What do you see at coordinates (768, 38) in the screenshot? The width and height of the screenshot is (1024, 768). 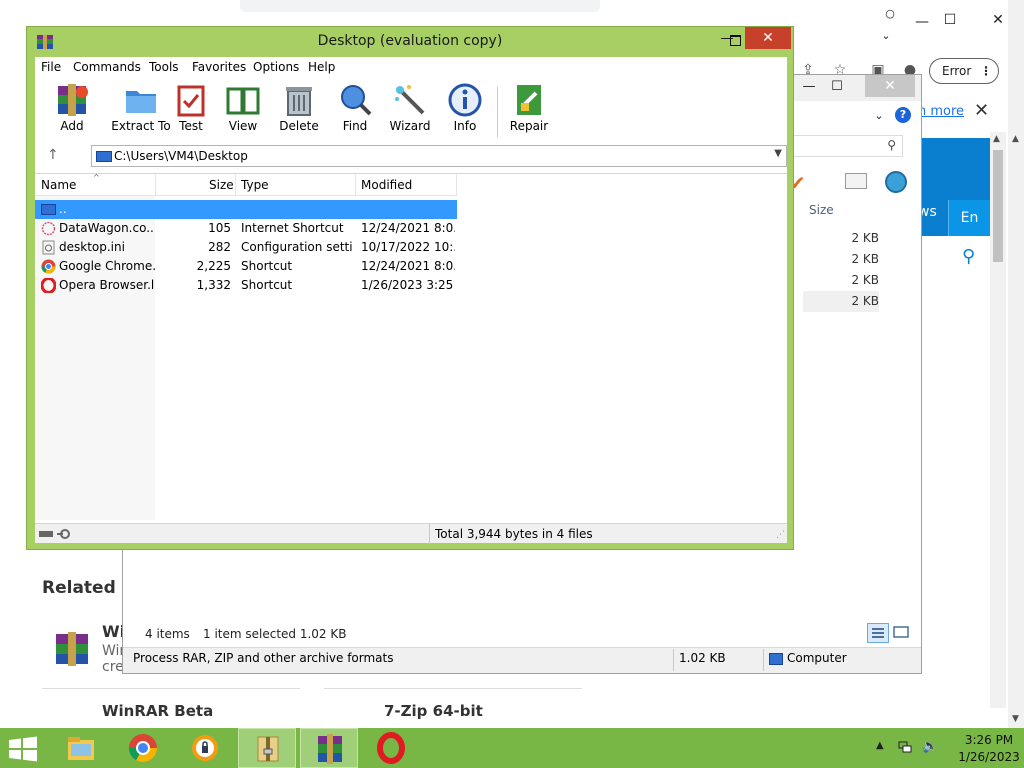 I see `close-button: ✕` at bounding box center [768, 38].